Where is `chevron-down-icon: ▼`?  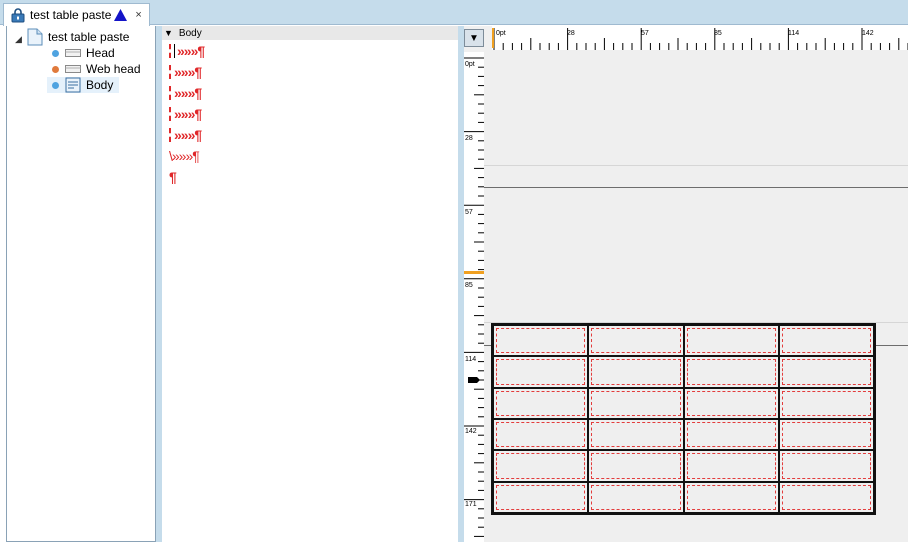
chevron-down-icon: ▼ is located at coordinates (474, 38).